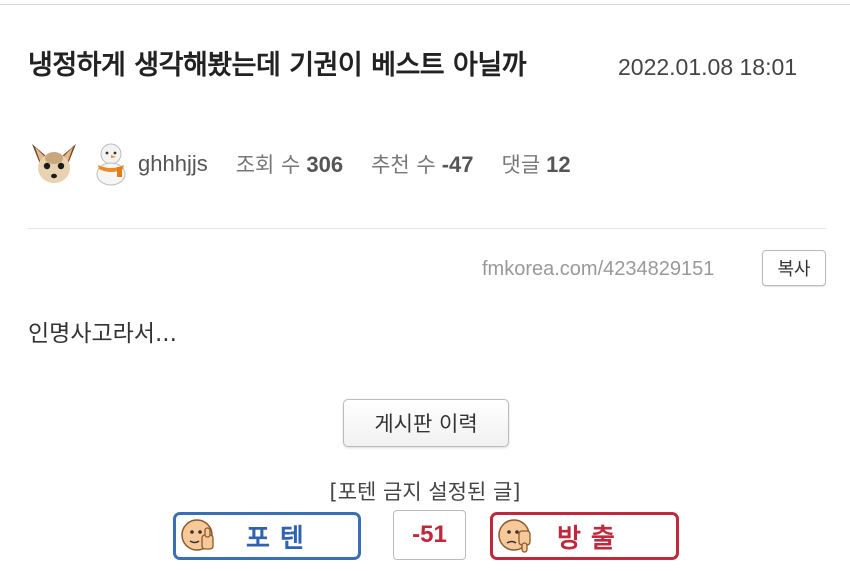 The width and height of the screenshot is (850, 571). What do you see at coordinates (558, 164) in the screenshot?
I see `comment-count-value: 12` at bounding box center [558, 164].